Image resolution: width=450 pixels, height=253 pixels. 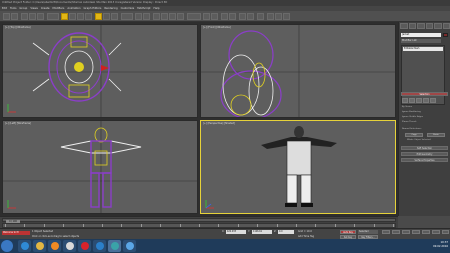 What do you see at coordinates (412, 117) in the screenshot?
I see `option-ignore-visible-edges: Ignore Visible Edges` at bounding box center [412, 117].